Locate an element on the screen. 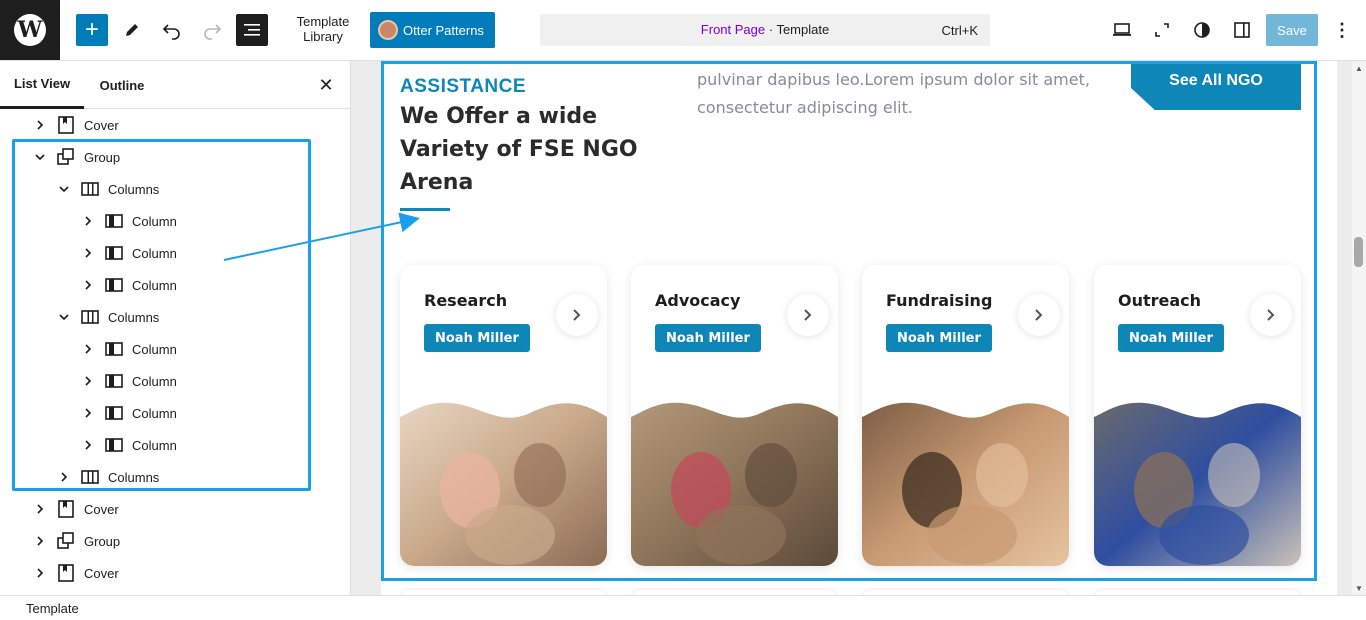 Image resolution: width=1366 pixels, height=620 pixels. fullscreen-icon is located at coordinates (1162, 30).